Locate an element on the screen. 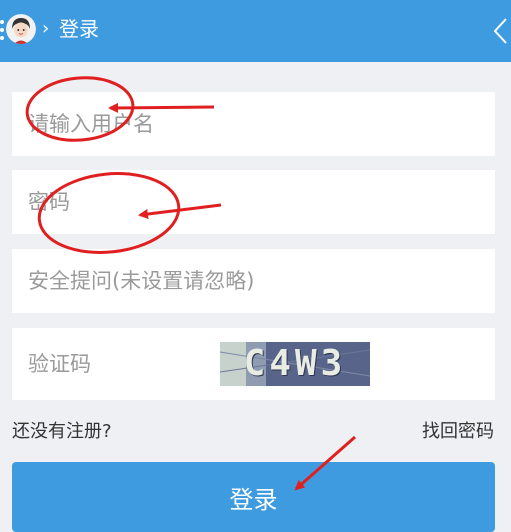 The height and width of the screenshot is (532, 511). captcha-text: C4W3 is located at coordinates (295, 363).